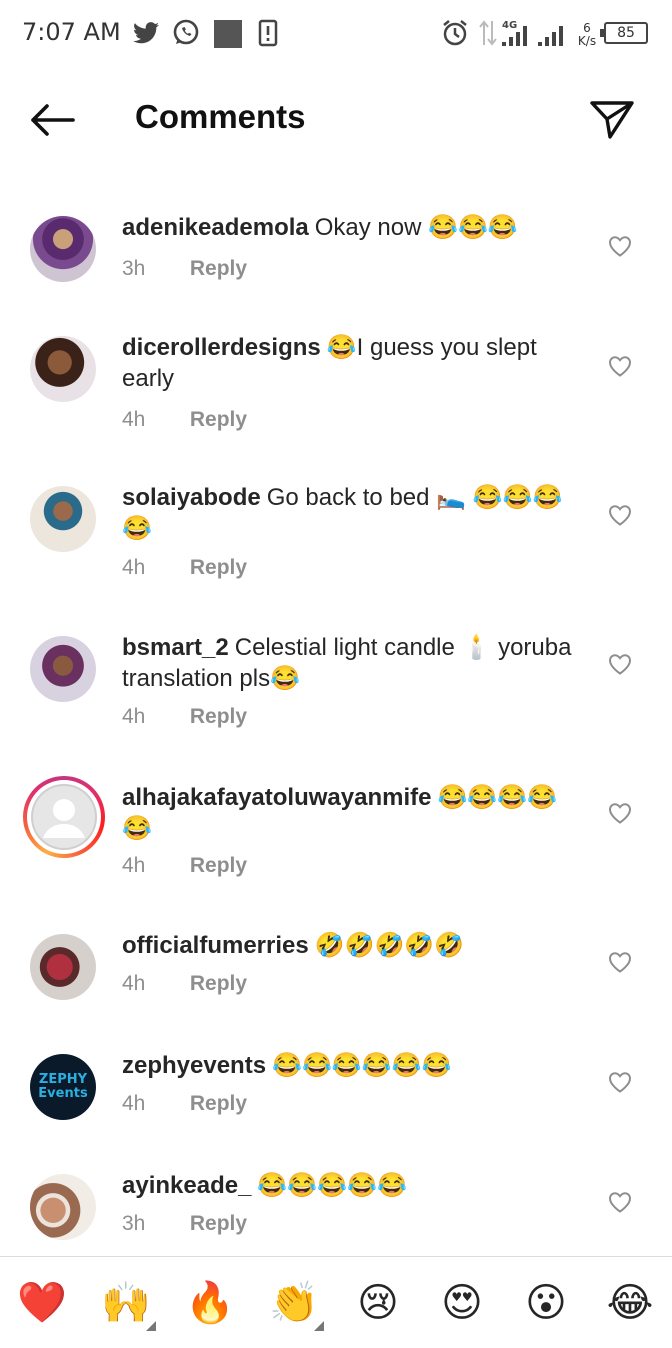 This screenshot has height=1348, width=672. What do you see at coordinates (630, 1303) in the screenshot?
I see `reaction-laugh: 😂` at bounding box center [630, 1303].